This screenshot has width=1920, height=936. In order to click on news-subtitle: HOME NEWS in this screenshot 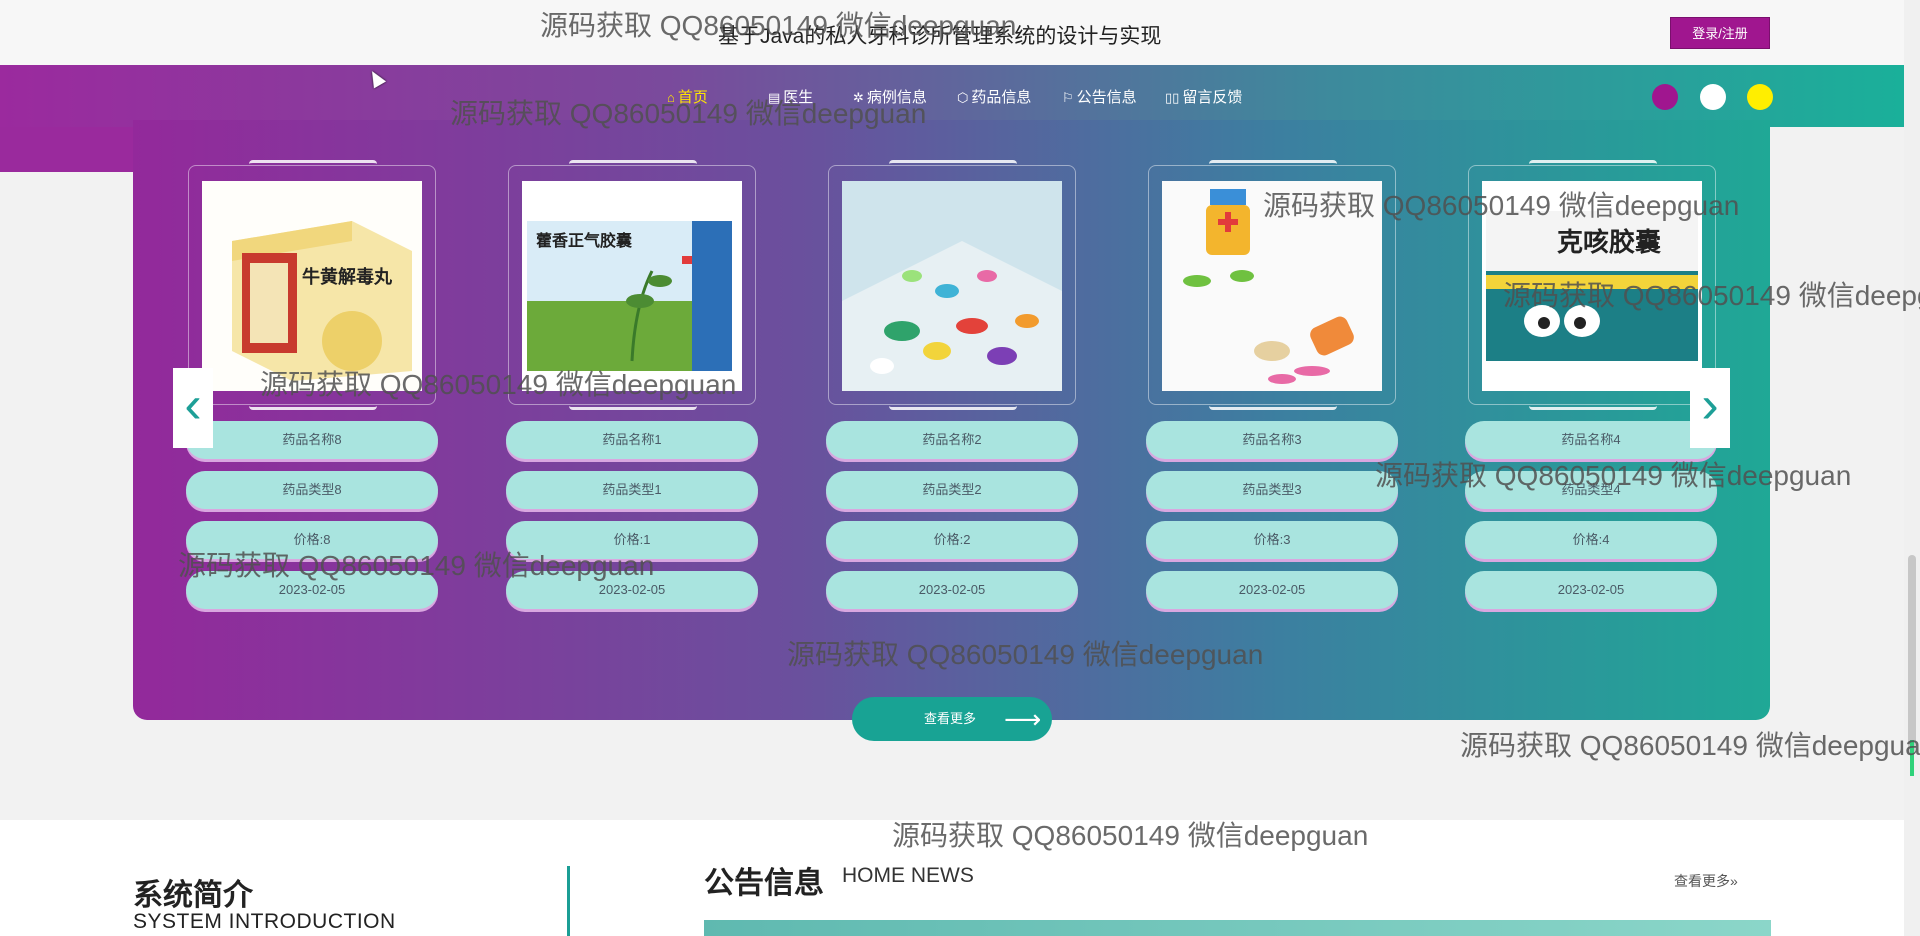, I will do `click(908, 875)`.